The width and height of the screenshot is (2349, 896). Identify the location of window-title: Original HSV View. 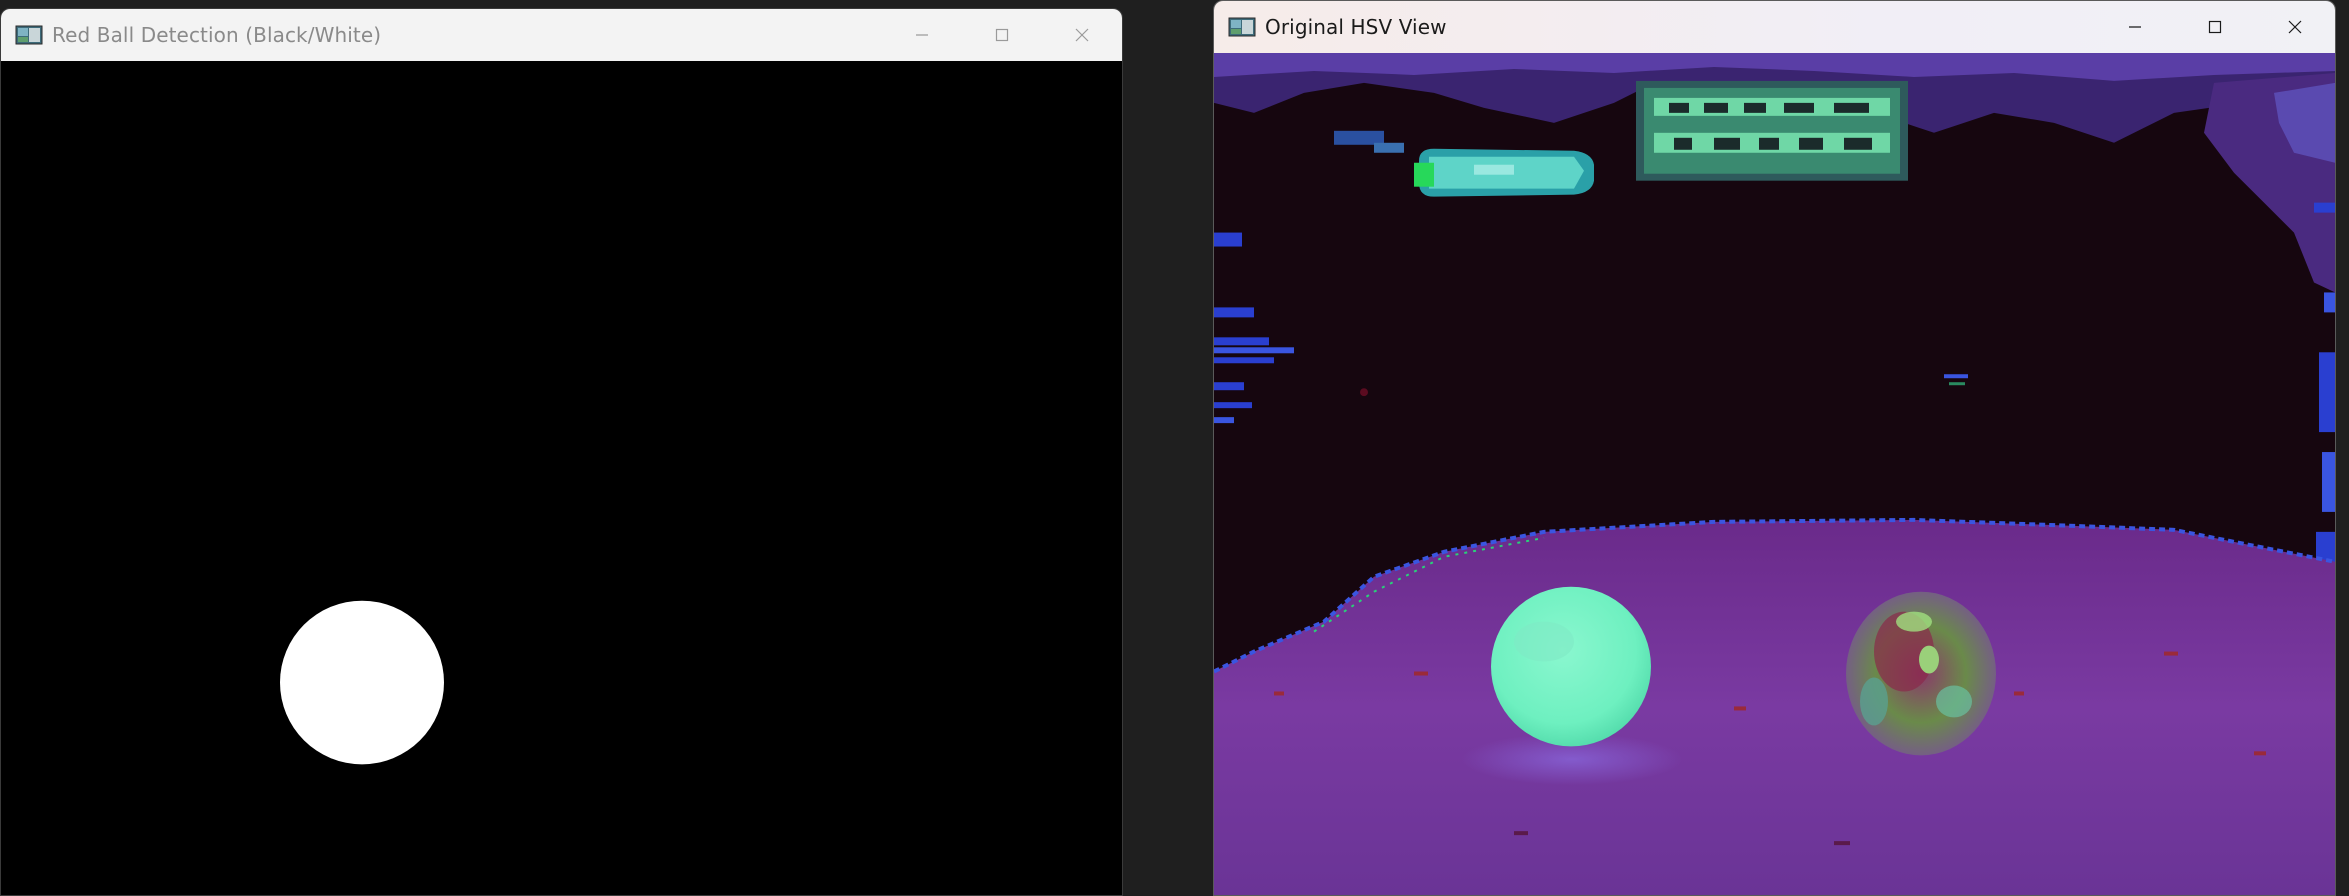
(1356, 27).